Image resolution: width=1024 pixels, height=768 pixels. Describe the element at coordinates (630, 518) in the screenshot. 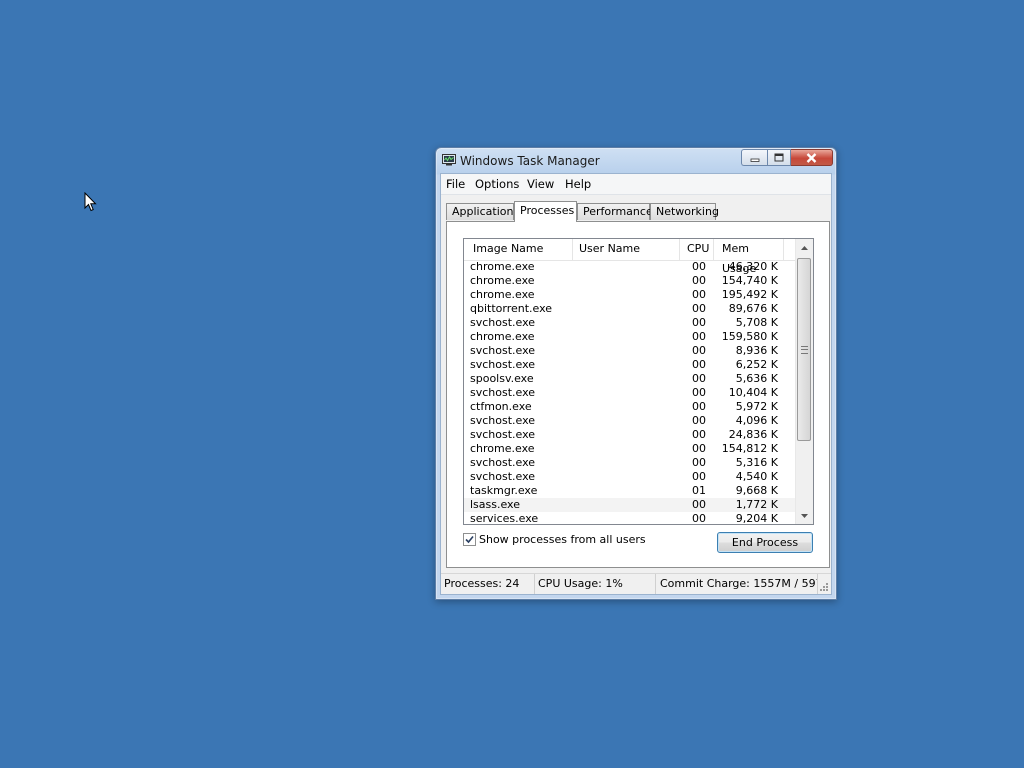

I see `table-row: services.exe 00 9,204 K` at that location.